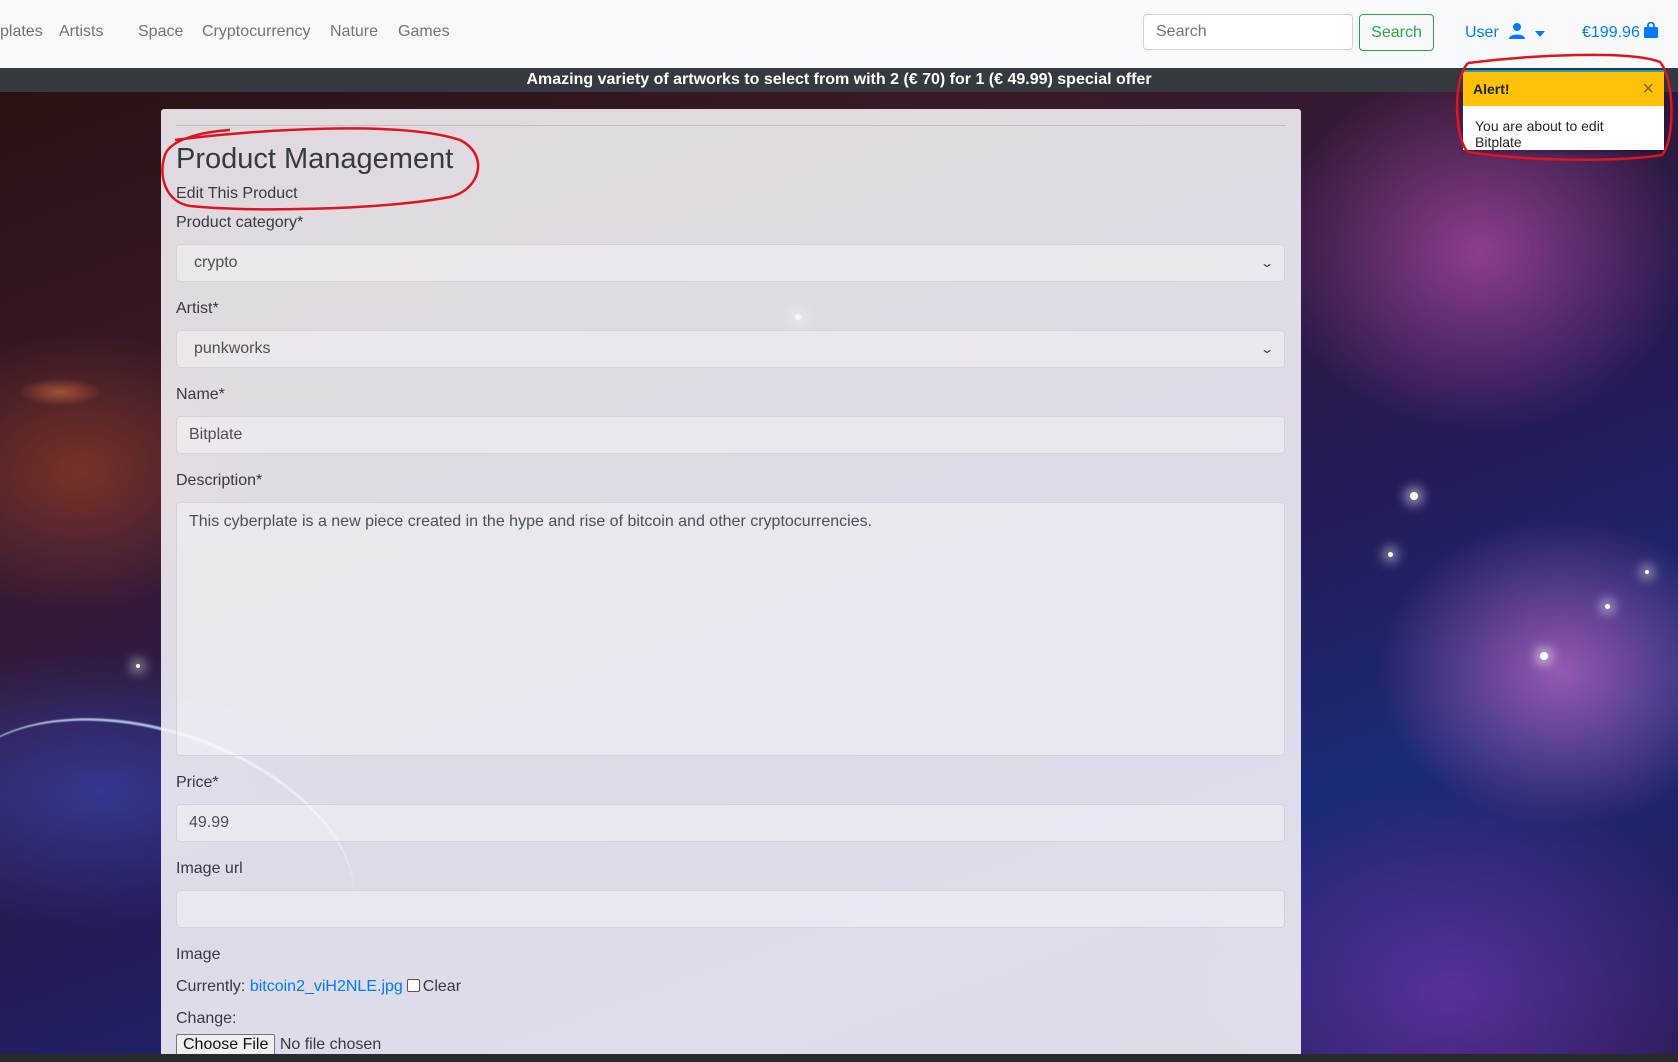  I want to click on image-label: Image, so click(198, 954).